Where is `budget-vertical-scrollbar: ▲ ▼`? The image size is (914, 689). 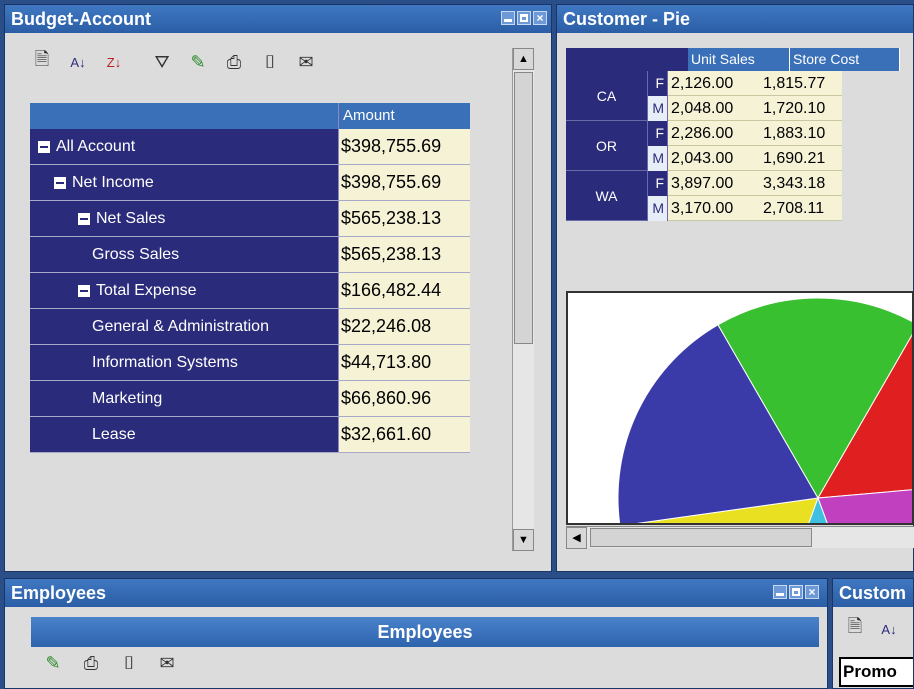
budget-vertical-scrollbar: ▲ ▼ is located at coordinates (523, 299).